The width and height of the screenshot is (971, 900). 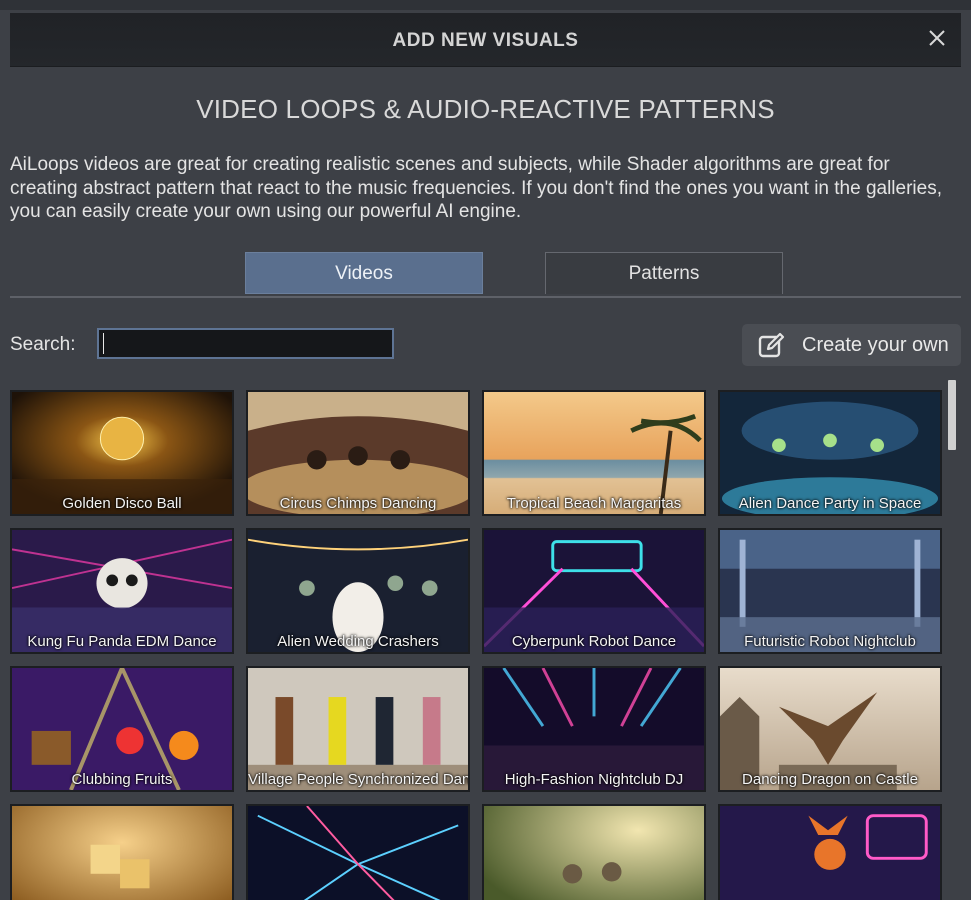 I want to click on tile-caption: Alien Wedding Crashers, so click(x=358, y=641).